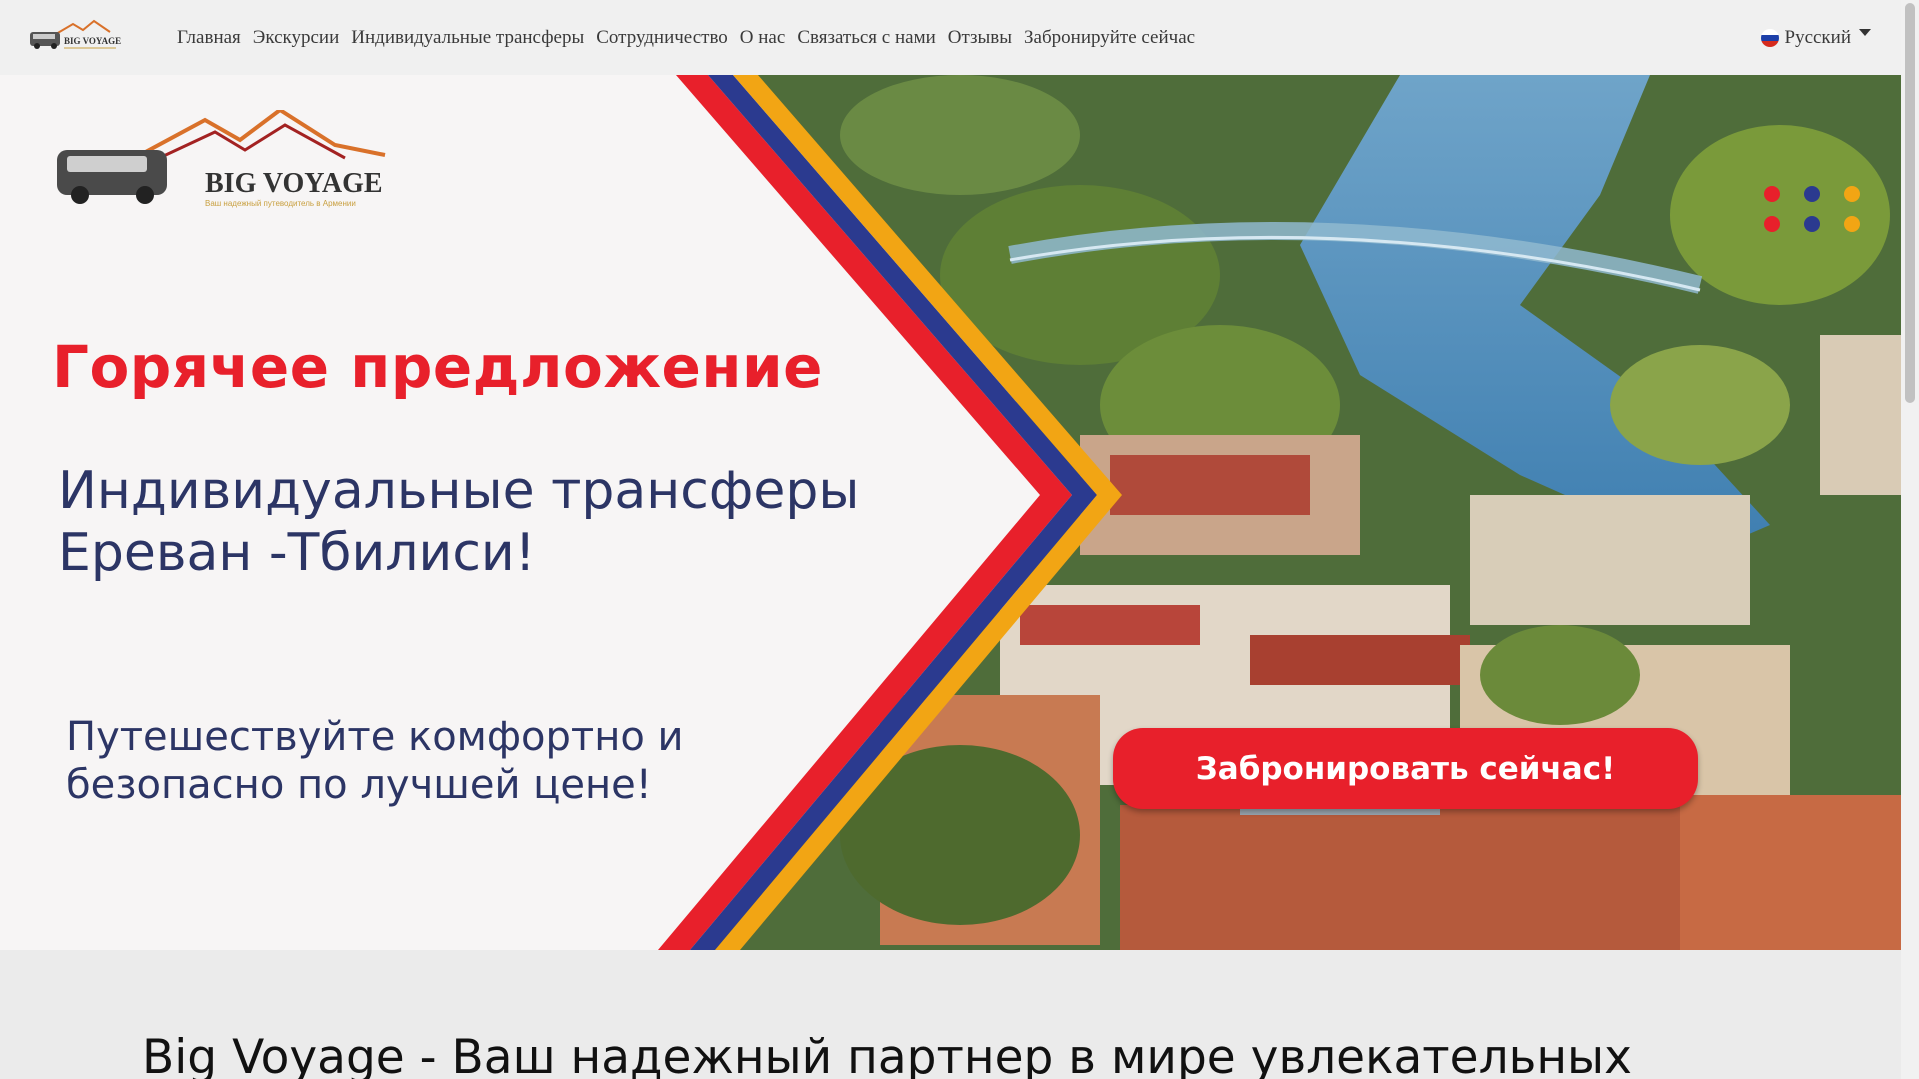 This screenshot has height=1079, width=1919. What do you see at coordinates (459, 491) in the screenshot?
I see `hero-subline-line1: Индивидуальные трансферы` at bounding box center [459, 491].